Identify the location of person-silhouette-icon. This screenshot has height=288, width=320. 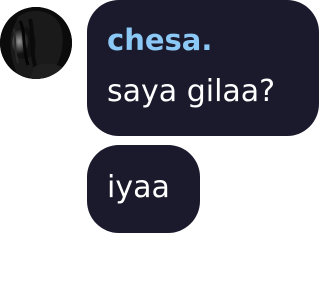
(36, 43).